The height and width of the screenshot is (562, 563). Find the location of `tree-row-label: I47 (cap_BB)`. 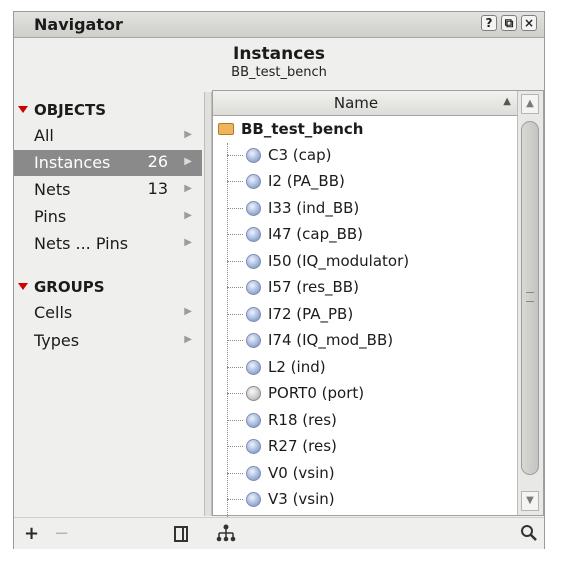

tree-row-label: I47 (cap_BB) is located at coordinates (316, 234).